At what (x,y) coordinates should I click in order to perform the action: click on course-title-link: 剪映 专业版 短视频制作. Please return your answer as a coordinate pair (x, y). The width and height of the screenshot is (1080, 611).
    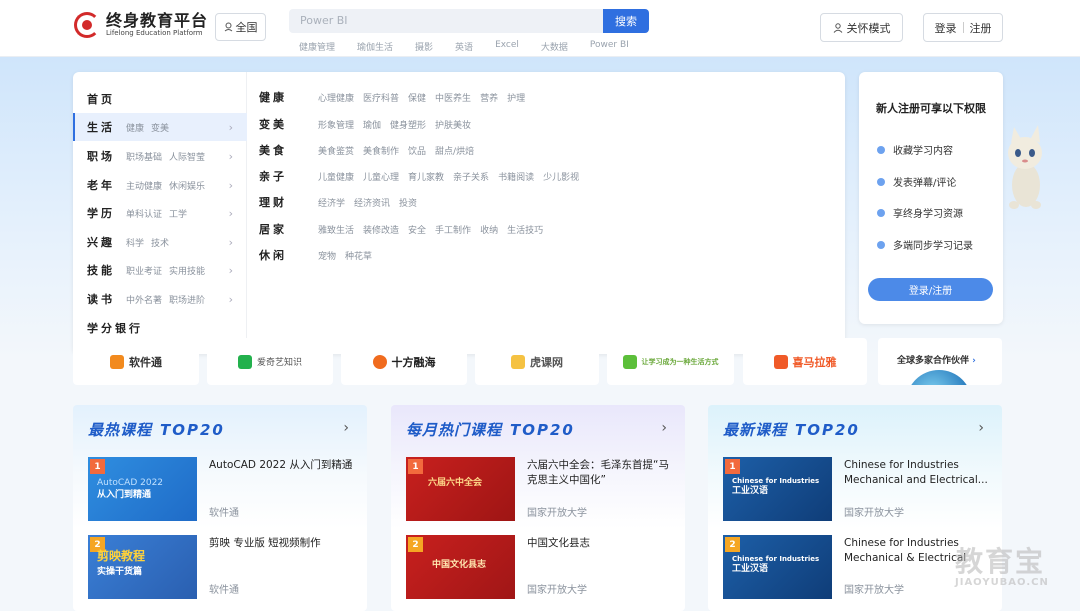
    Looking at the image, I should click on (282, 543).